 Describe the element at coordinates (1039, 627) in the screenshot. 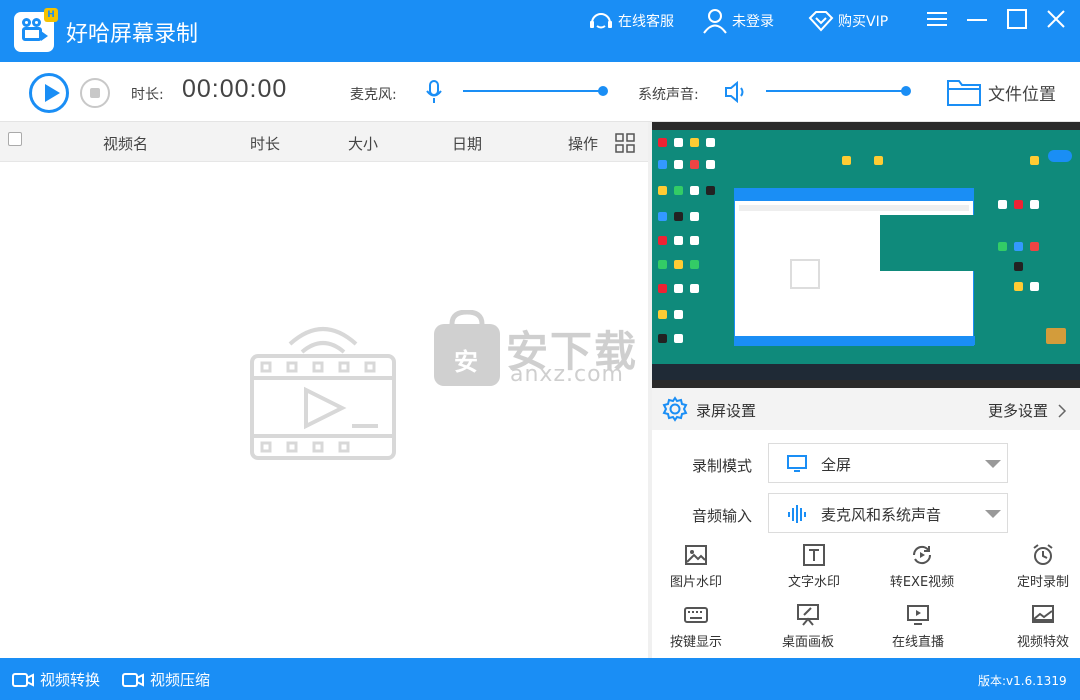

I see `video-effects-button: 视频特效` at that location.